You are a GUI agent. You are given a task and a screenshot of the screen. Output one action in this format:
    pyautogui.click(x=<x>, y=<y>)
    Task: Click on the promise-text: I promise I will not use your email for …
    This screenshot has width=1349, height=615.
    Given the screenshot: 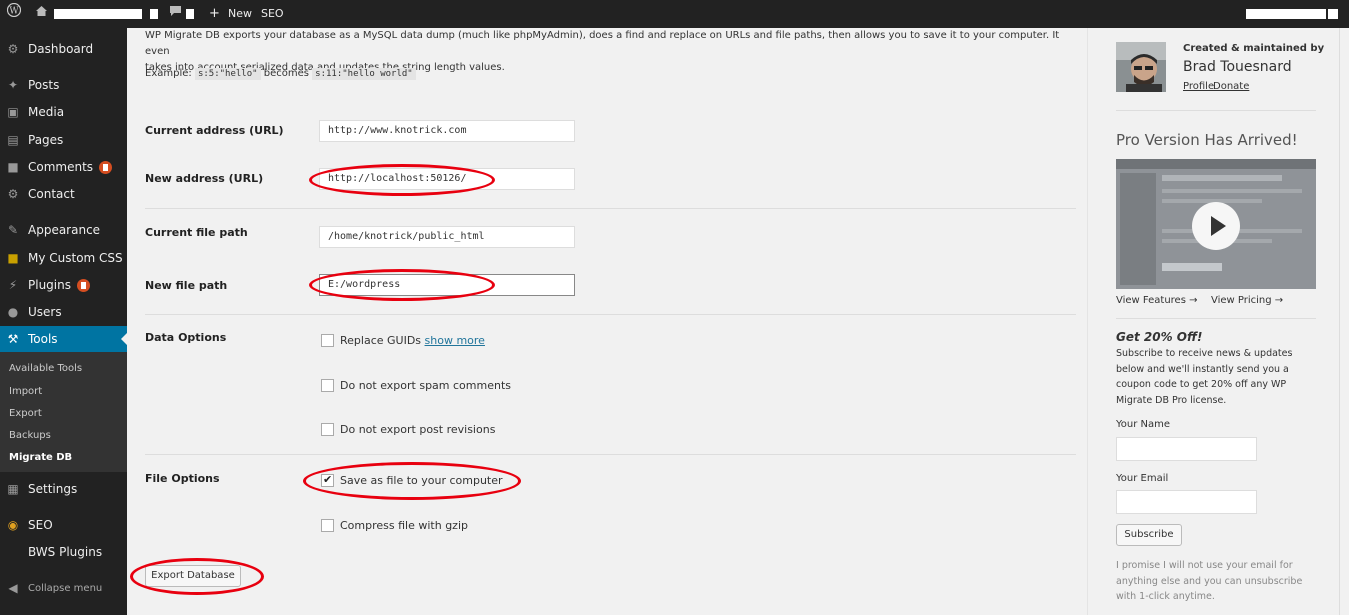 What is the action you would take?
    pyautogui.click(x=1209, y=581)
    